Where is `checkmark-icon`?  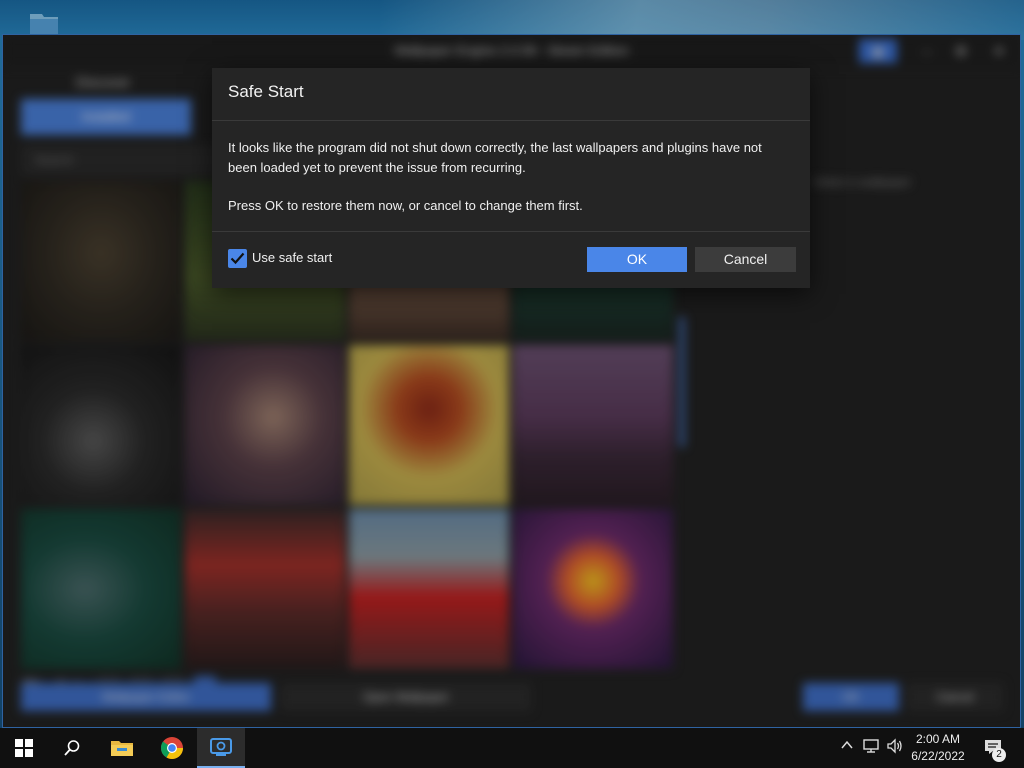
checkmark-icon is located at coordinates (237, 258).